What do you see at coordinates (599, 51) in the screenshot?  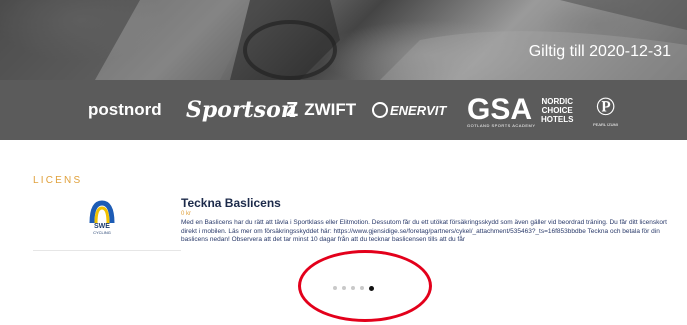 I see `license-valid-until: Giltig till 2020-12-31` at bounding box center [599, 51].